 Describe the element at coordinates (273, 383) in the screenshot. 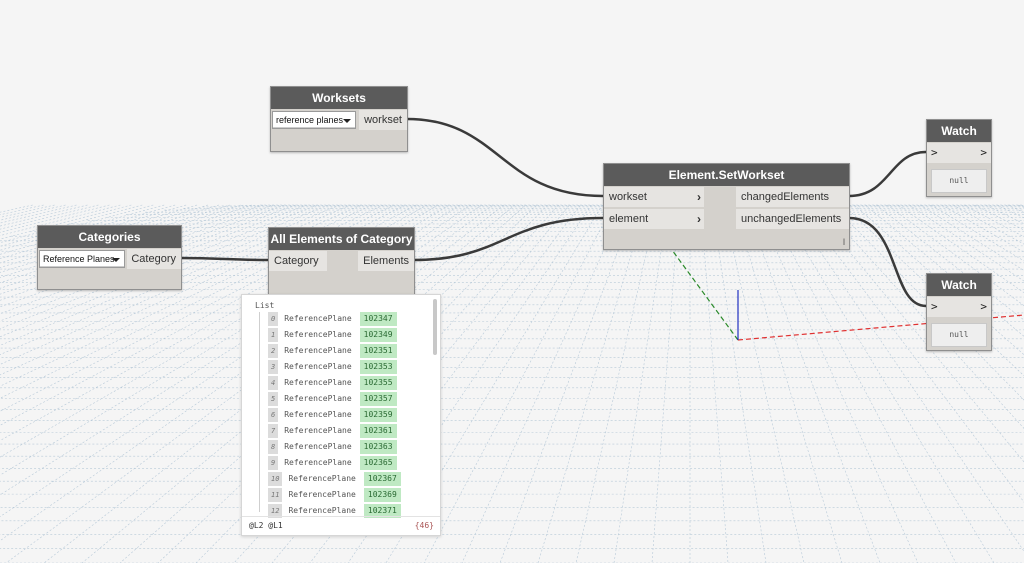

I see `item-index: 4` at that location.